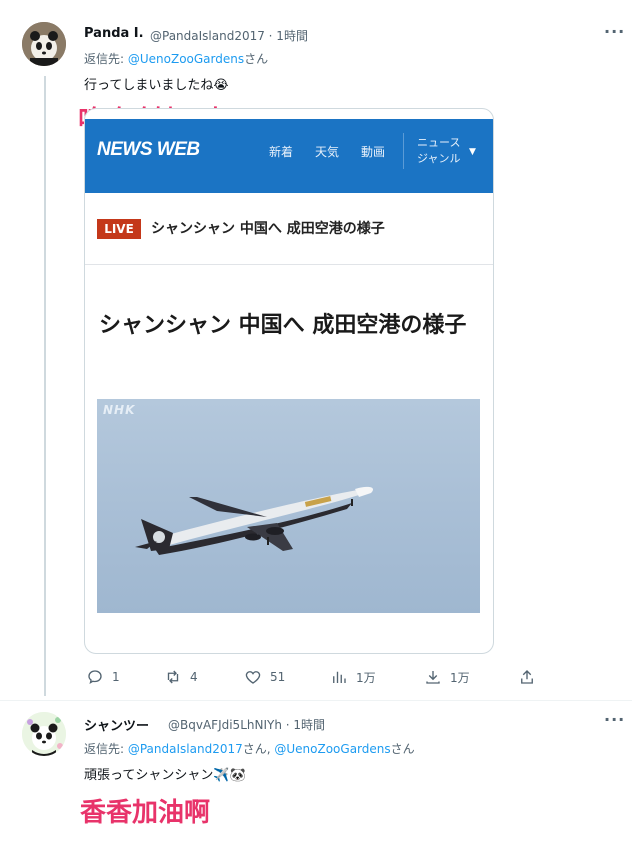  I want to click on overlay-caption: 香香加油啊, so click(145, 813).